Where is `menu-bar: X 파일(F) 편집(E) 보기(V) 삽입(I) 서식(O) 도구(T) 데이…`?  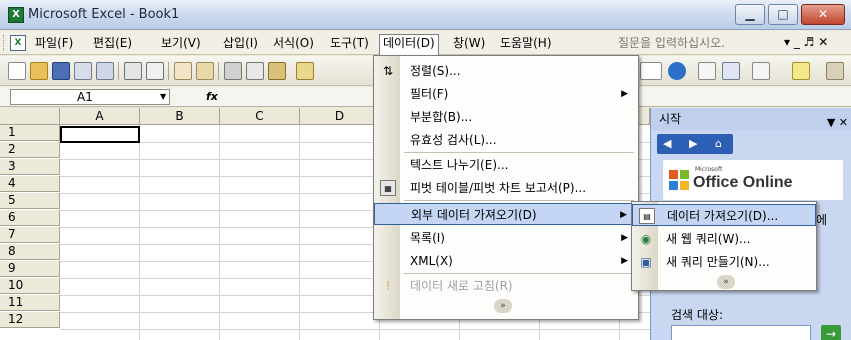 menu-bar: X 파일(F) 편집(E) 보기(V) 삽입(I) 서식(O) 도구(T) 데이… is located at coordinates (425, 43).